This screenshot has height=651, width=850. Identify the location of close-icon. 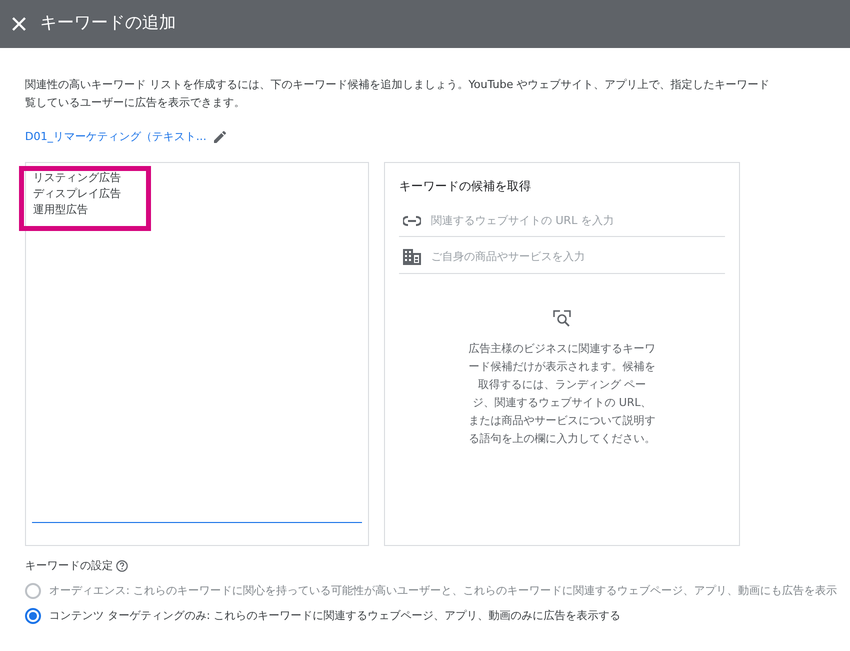
(19, 24).